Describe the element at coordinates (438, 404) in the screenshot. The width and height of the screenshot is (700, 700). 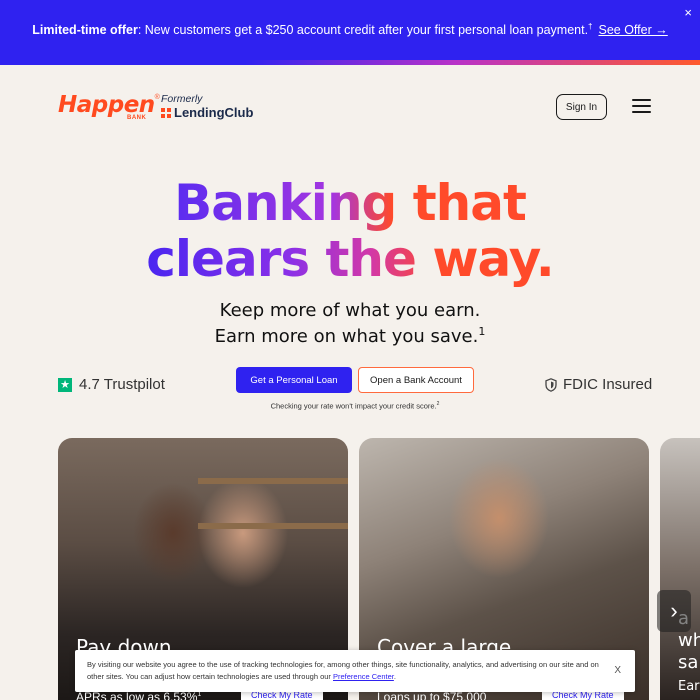
I see `disclaimer-sup: 2` at that location.